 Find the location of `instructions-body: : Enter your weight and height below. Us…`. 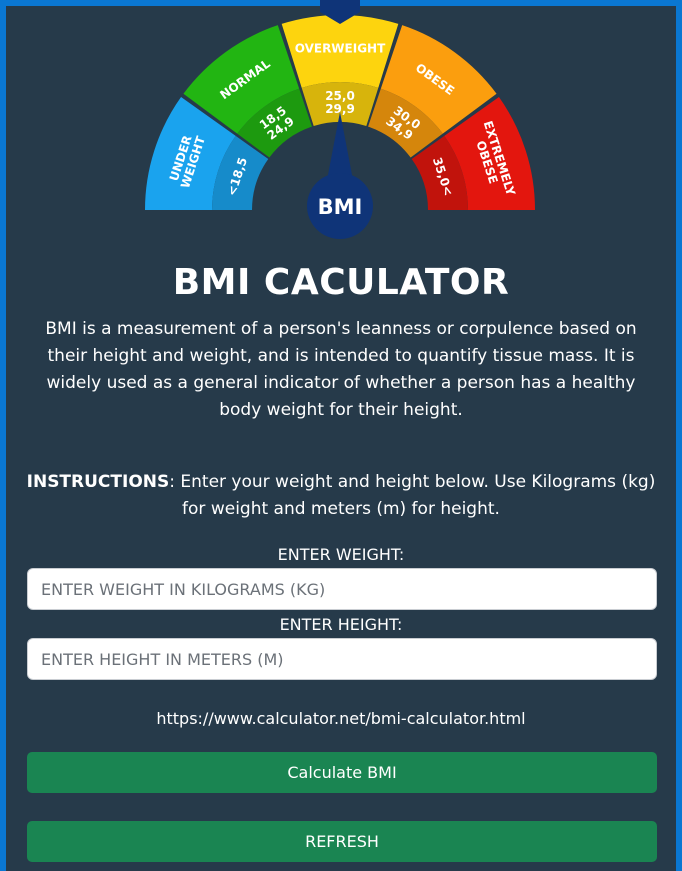

instructions-body: : Enter your weight and height below. Us… is located at coordinates (412, 495).